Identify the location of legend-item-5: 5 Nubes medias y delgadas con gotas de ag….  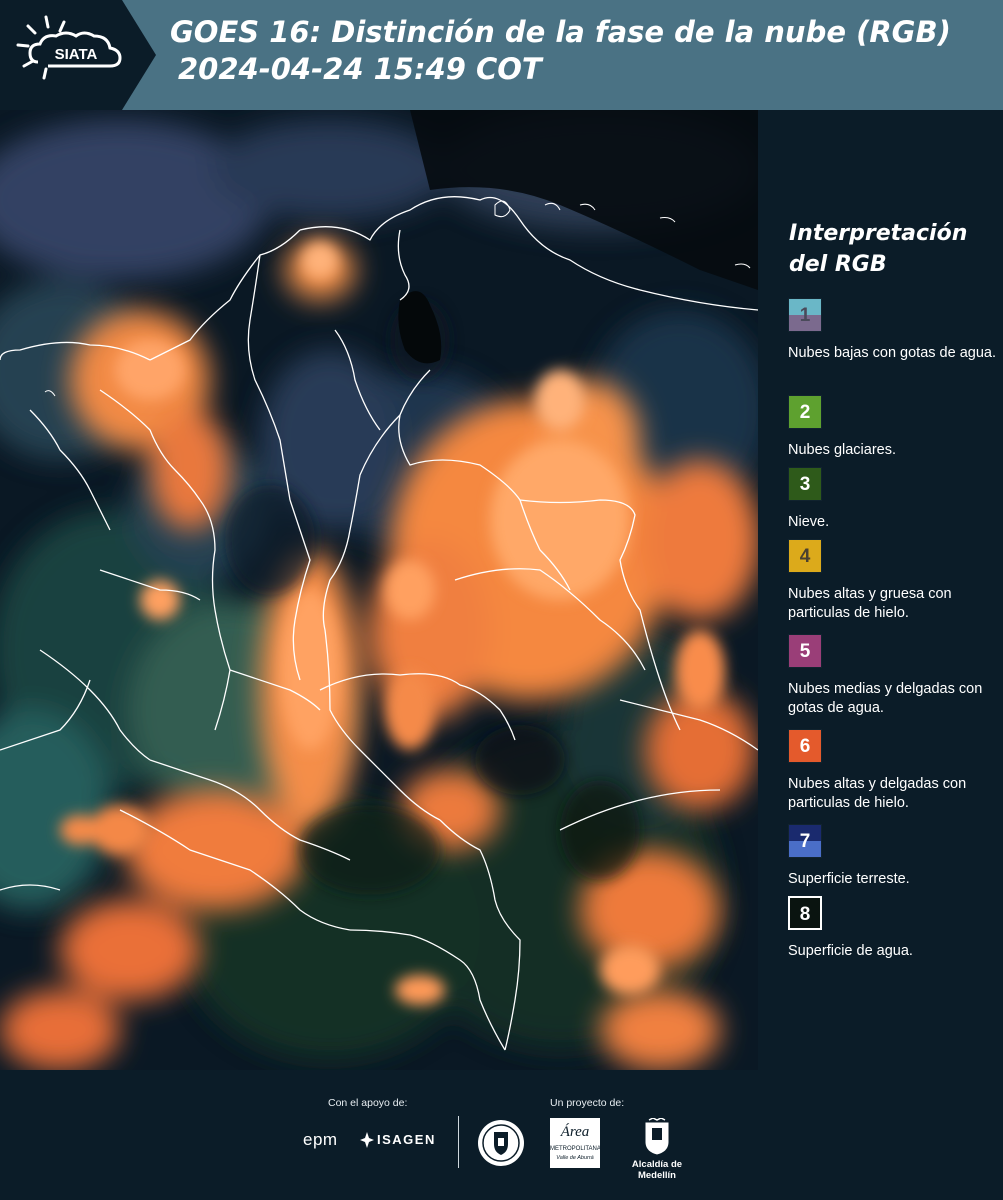
(893, 676).